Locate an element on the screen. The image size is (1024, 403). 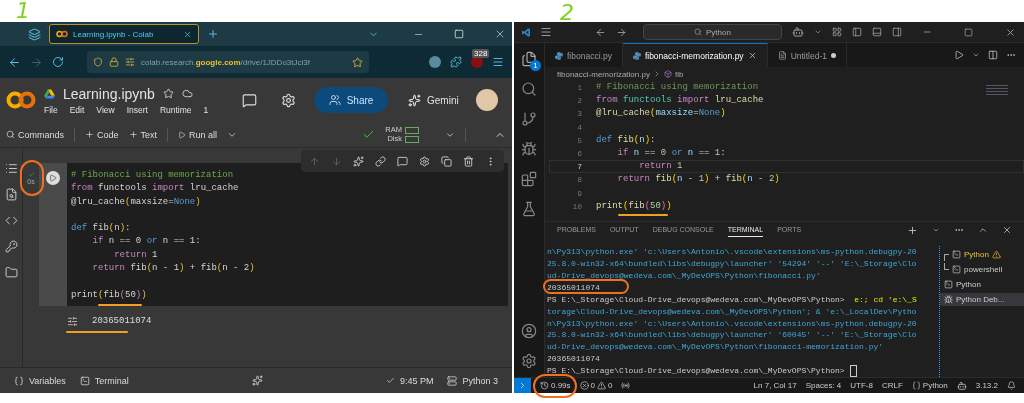
source-control-icon is located at coordinates (529, 119).